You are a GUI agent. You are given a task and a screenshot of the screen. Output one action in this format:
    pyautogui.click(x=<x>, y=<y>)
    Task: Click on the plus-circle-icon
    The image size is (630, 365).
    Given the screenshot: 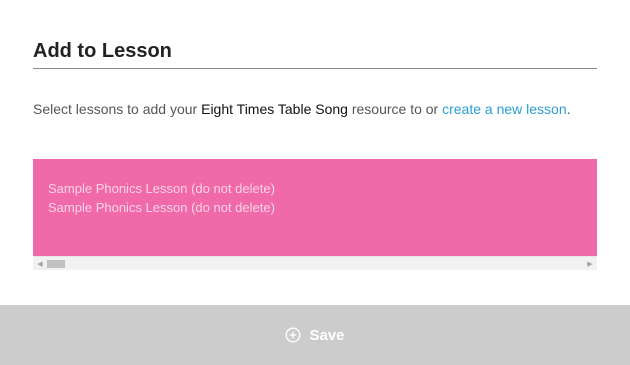 What is the action you would take?
    pyautogui.click(x=293, y=335)
    